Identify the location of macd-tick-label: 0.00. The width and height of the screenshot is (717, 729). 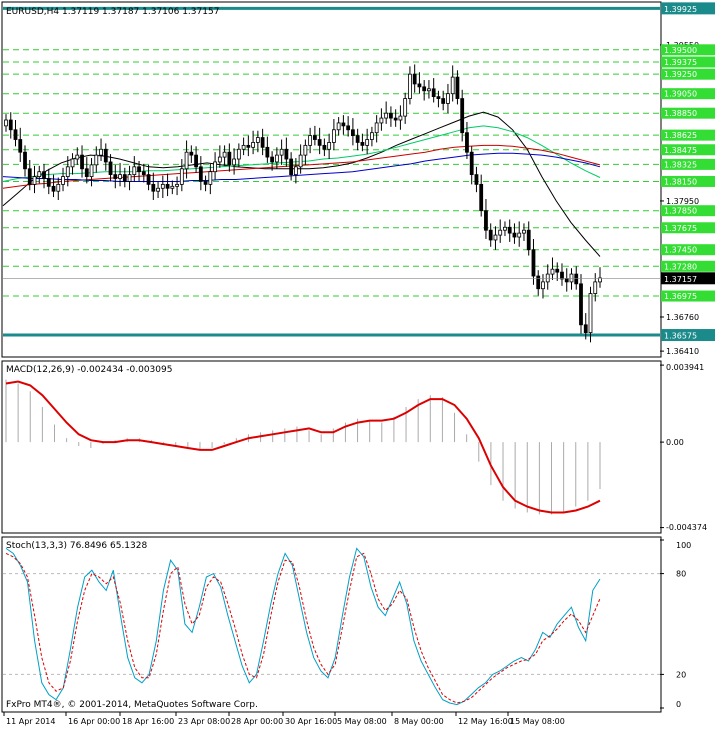
(675, 442).